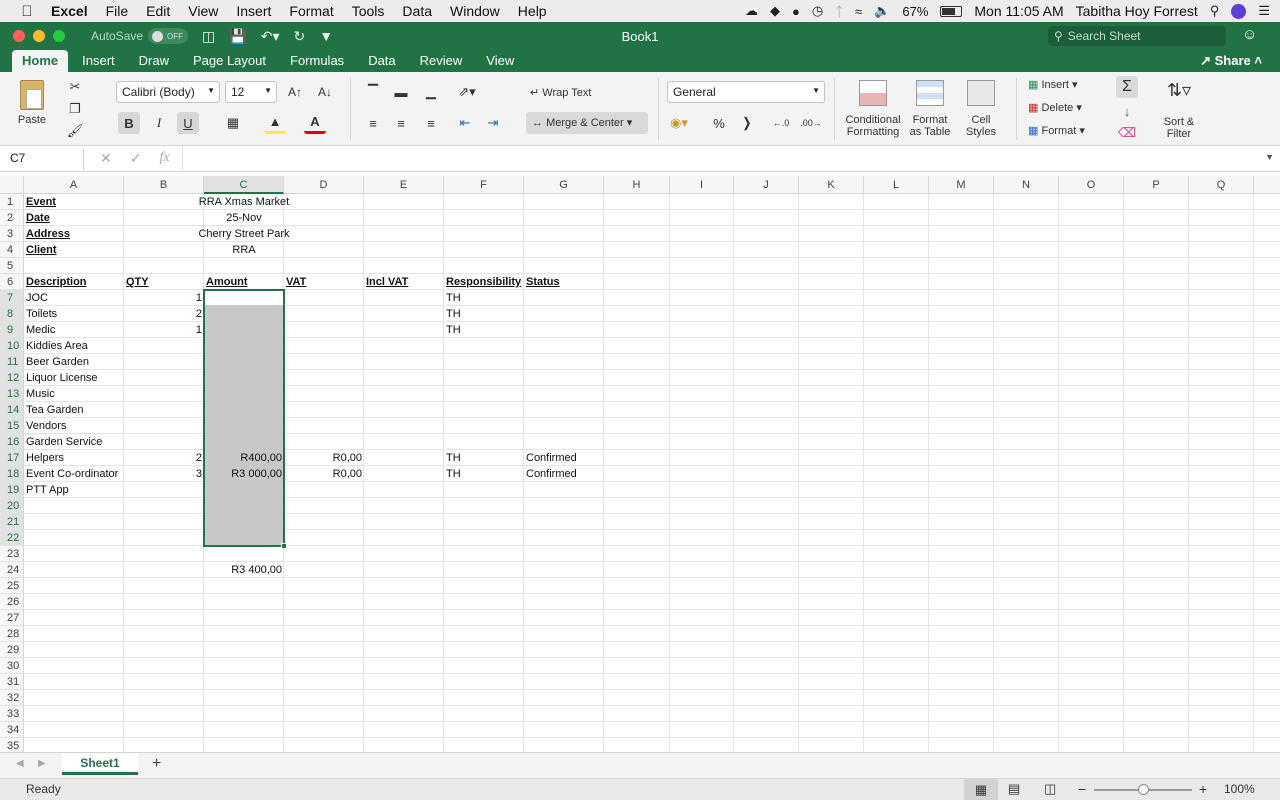 The height and width of the screenshot is (800, 1280). What do you see at coordinates (253, 11) in the screenshot?
I see `menu-insert: Insert` at bounding box center [253, 11].